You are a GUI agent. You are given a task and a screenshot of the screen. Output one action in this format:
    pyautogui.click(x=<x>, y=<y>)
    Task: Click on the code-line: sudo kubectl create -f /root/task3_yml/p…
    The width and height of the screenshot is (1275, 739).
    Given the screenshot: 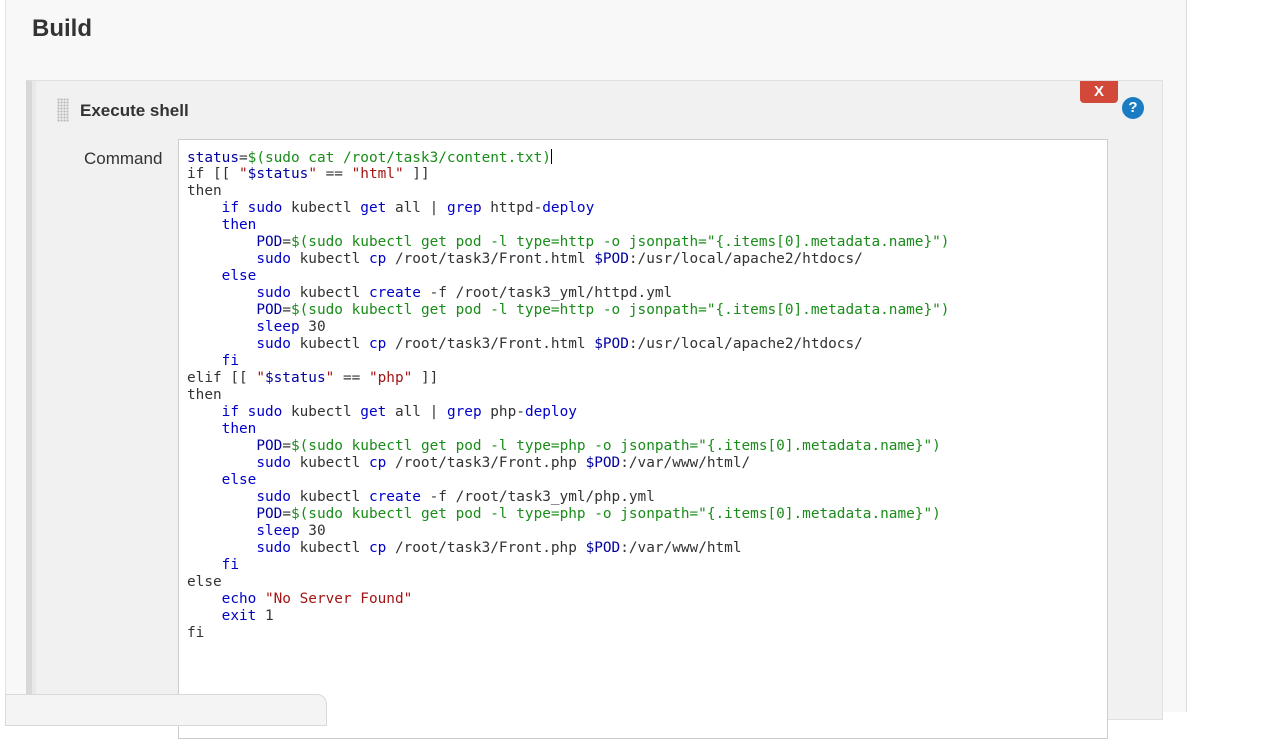 What is the action you would take?
    pyautogui.click(x=455, y=497)
    